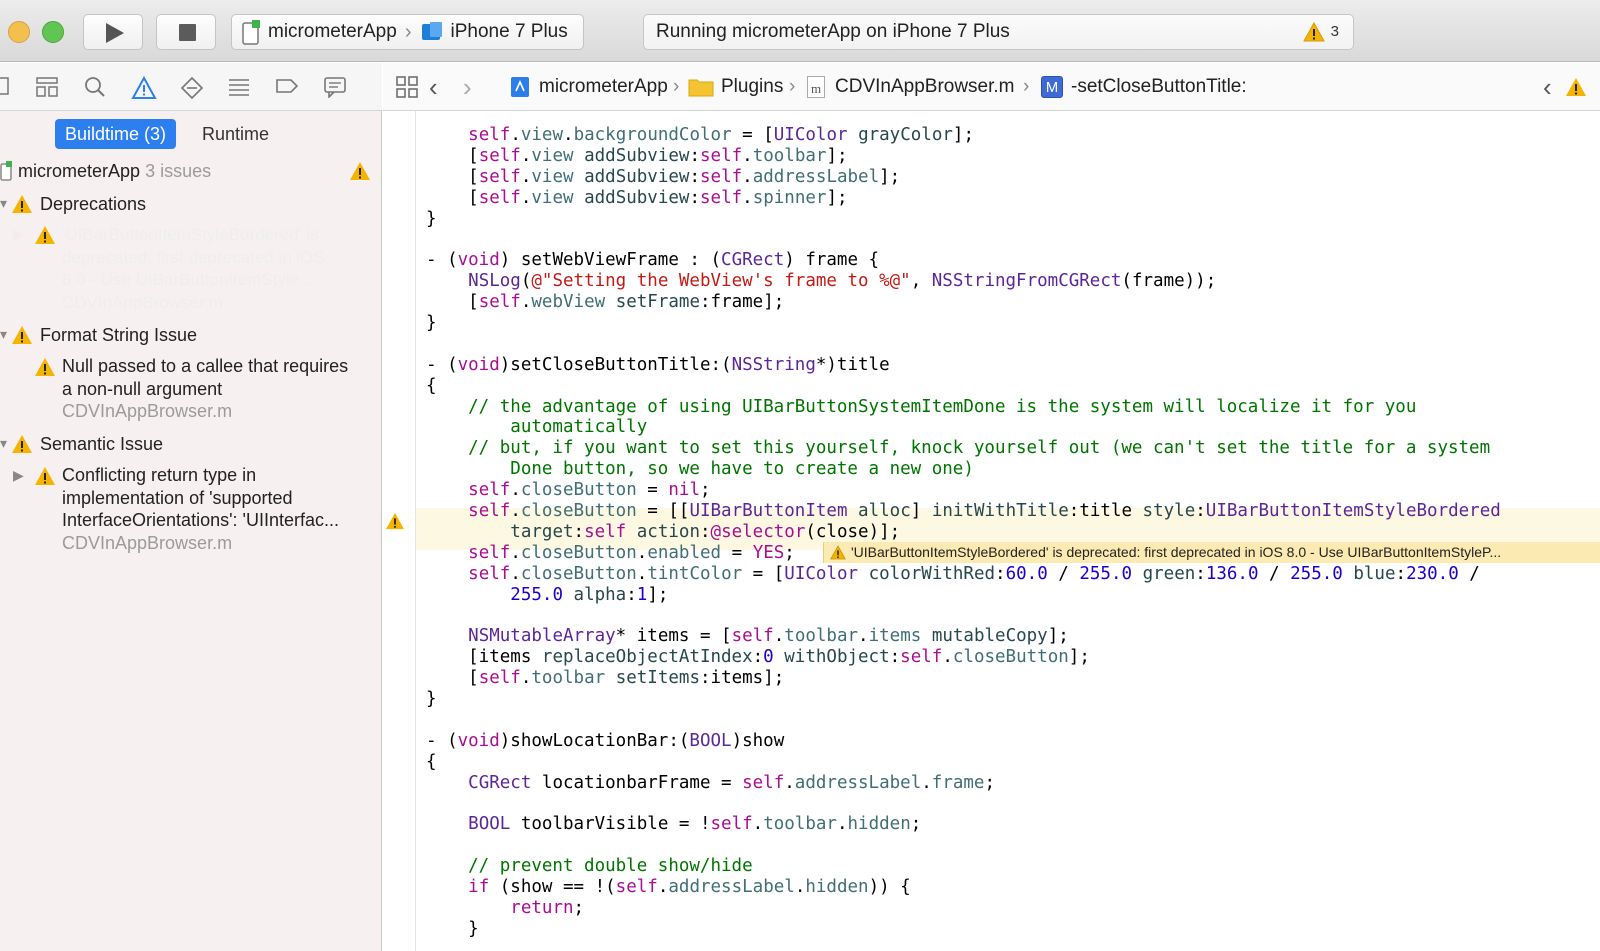 The image size is (1600, 951). Describe the element at coordinates (47, 87) in the screenshot. I see `symbol-navigator-icon` at that location.